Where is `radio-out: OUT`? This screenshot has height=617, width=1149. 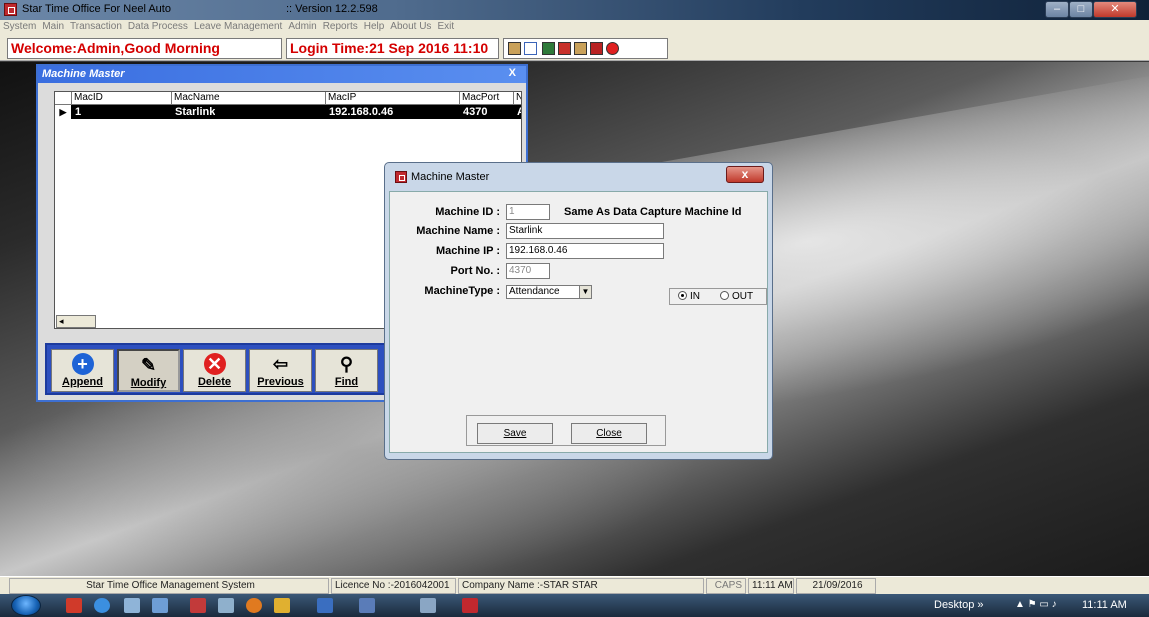
radio-out: OUT is located at coordinates (736, 296).